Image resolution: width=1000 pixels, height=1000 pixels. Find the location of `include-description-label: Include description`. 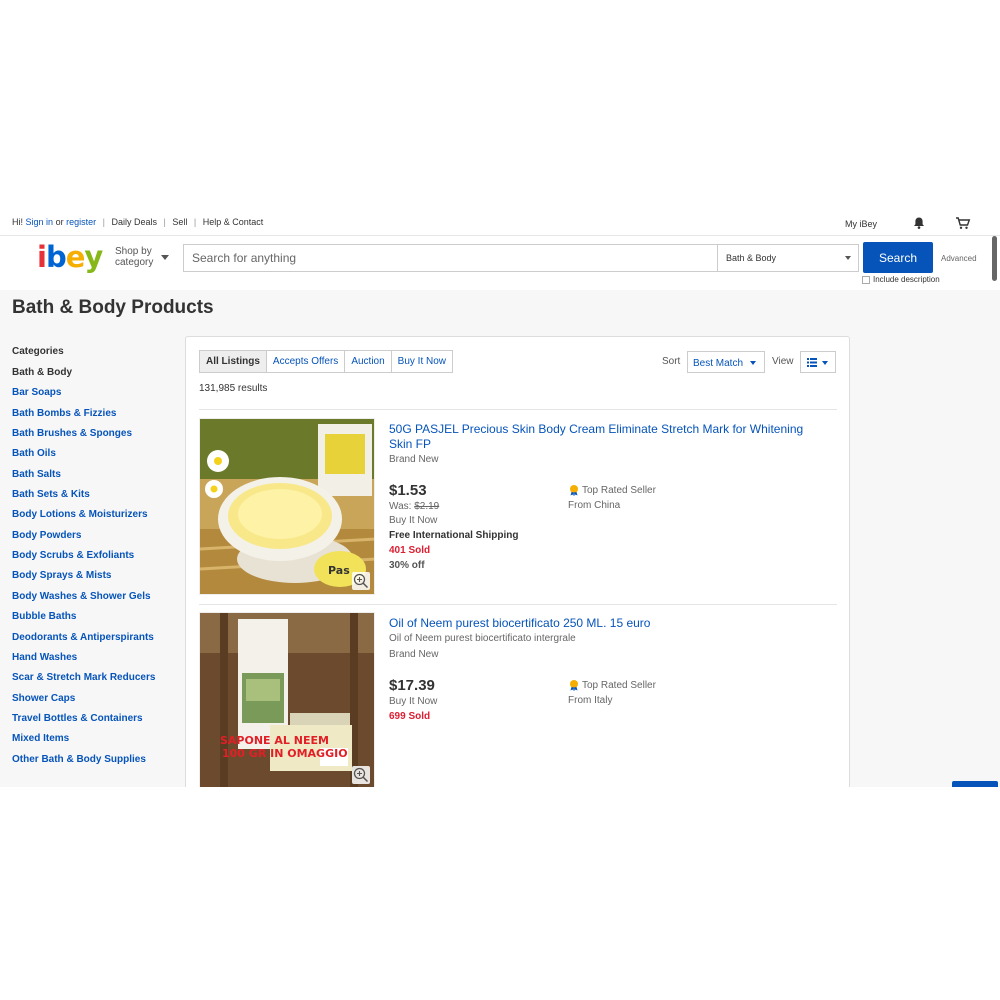

include-description-label: Include description is located at coordinates (906, 279).